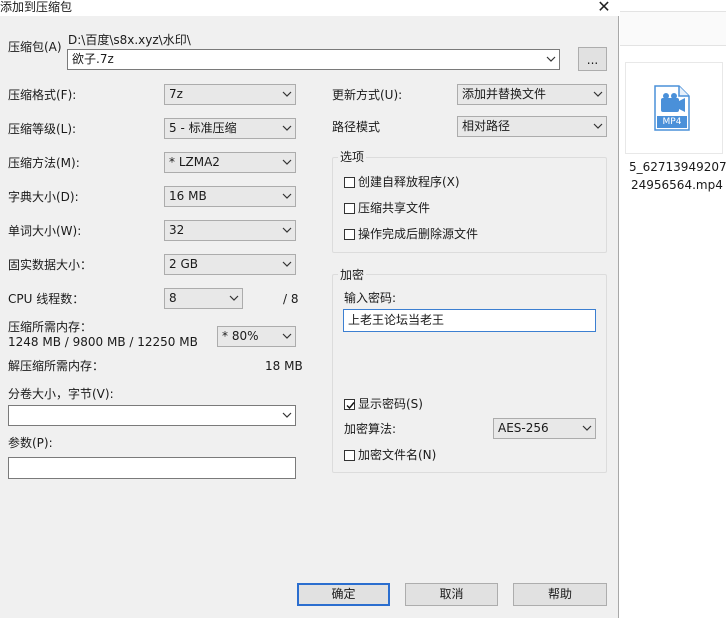 This screenshot has height=618, width=726. What do you see at coordinates (677, 185) in the screenshot?
I see `file-name-line-2: 24956564.mp4` at bounding box center [677, 185].